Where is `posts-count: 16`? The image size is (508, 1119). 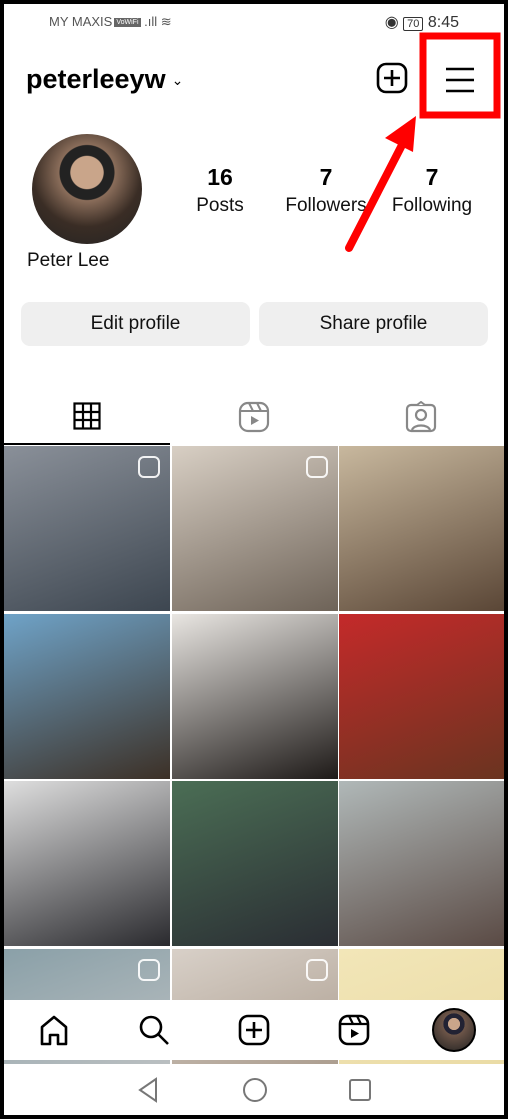 posts-count: 16 is located at coordinates (220, 177).